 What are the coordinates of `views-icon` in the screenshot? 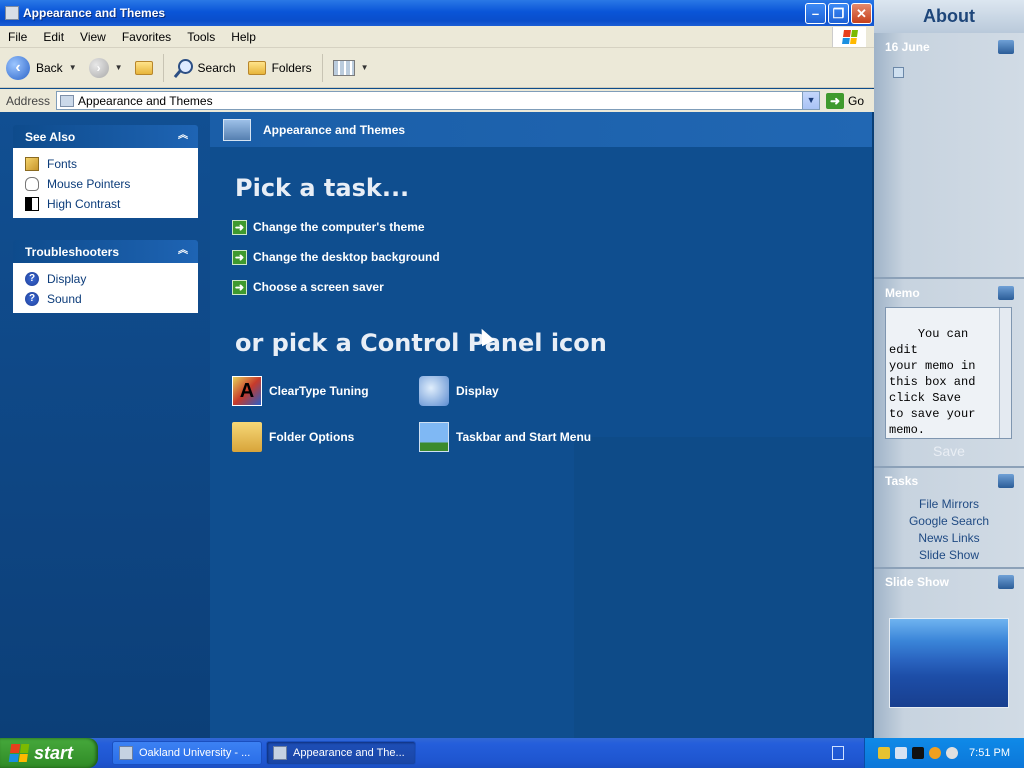 It's located at (343, 67).